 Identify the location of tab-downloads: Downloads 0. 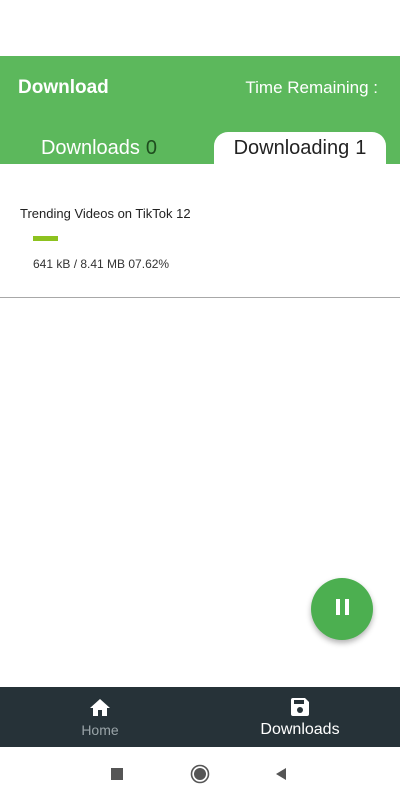
(99, 148).